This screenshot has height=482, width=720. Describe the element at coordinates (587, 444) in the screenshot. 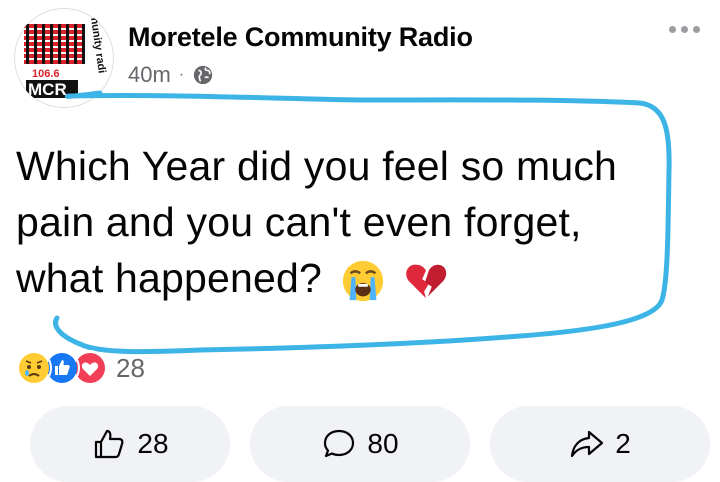

I see `share-arrow-icon` at that location.